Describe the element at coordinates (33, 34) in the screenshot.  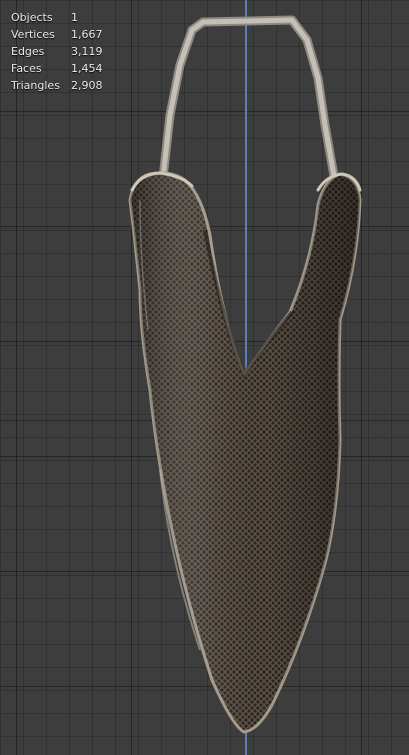
I see `stat-label: Vertices` at that location.